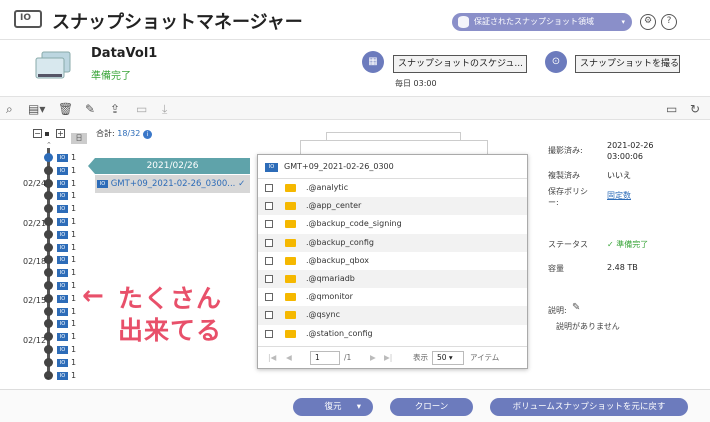 The image size is (710, 422). What do you see at coordinates (392, 297) in the screenshot?
I see `folder-row: .@qmonitor` at bounding box center [392, 297].